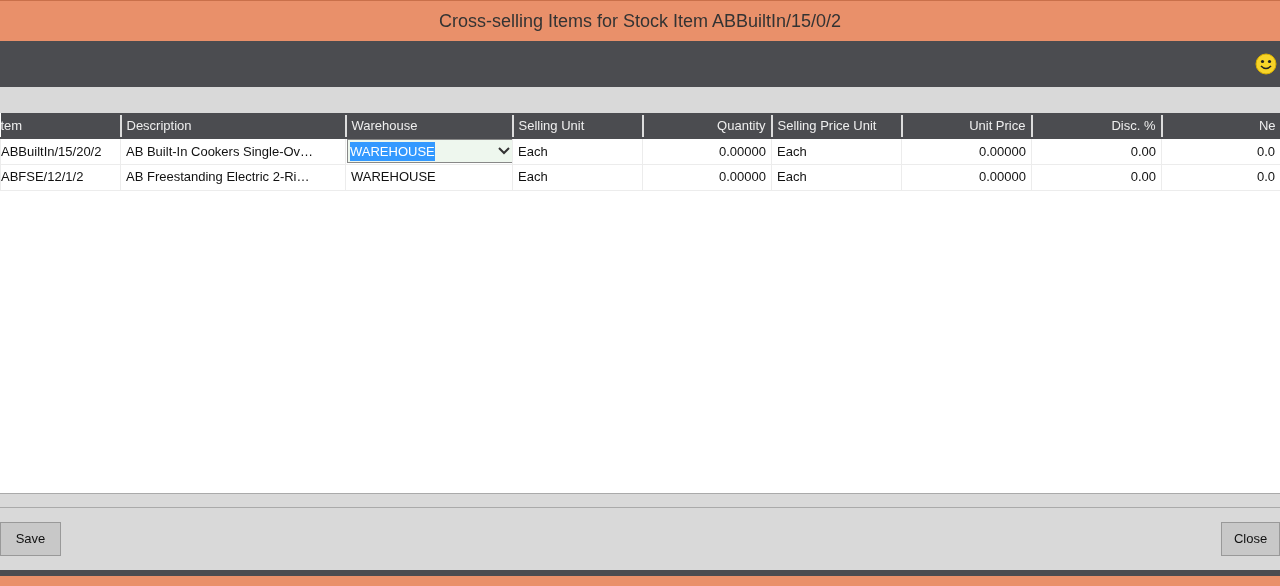 Image resolution: width=1280 pixels, height=586 pixels. I want to click on save-button: Save, so click(30, 539).